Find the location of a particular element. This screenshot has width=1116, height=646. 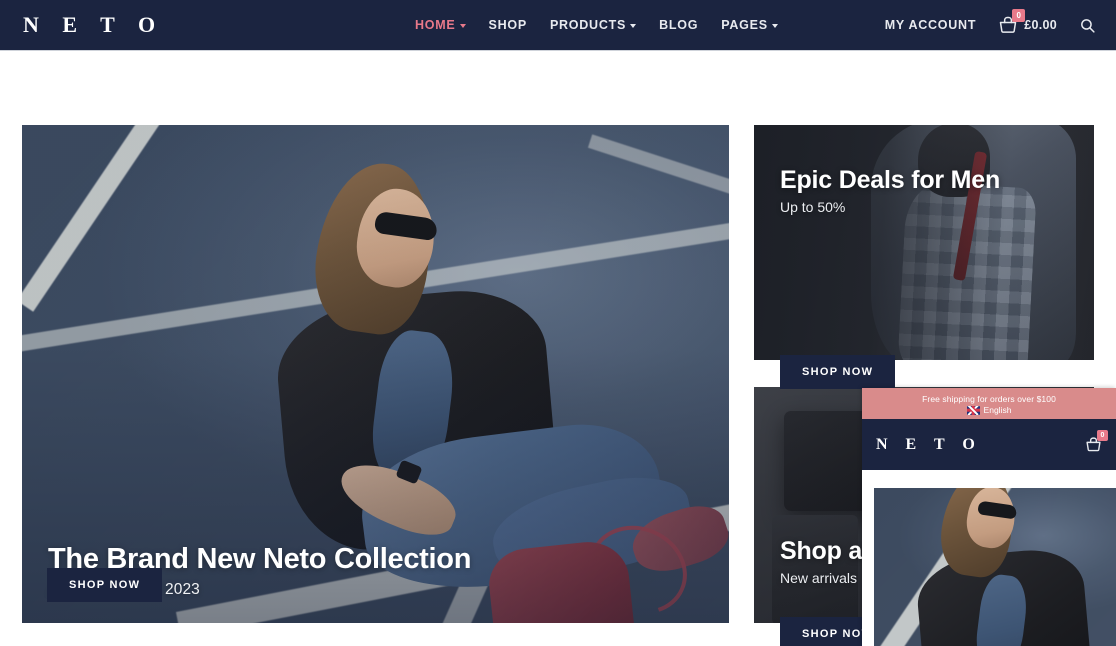

cart-widget: 0 £0.00 is located at coordinates (1027, 22).